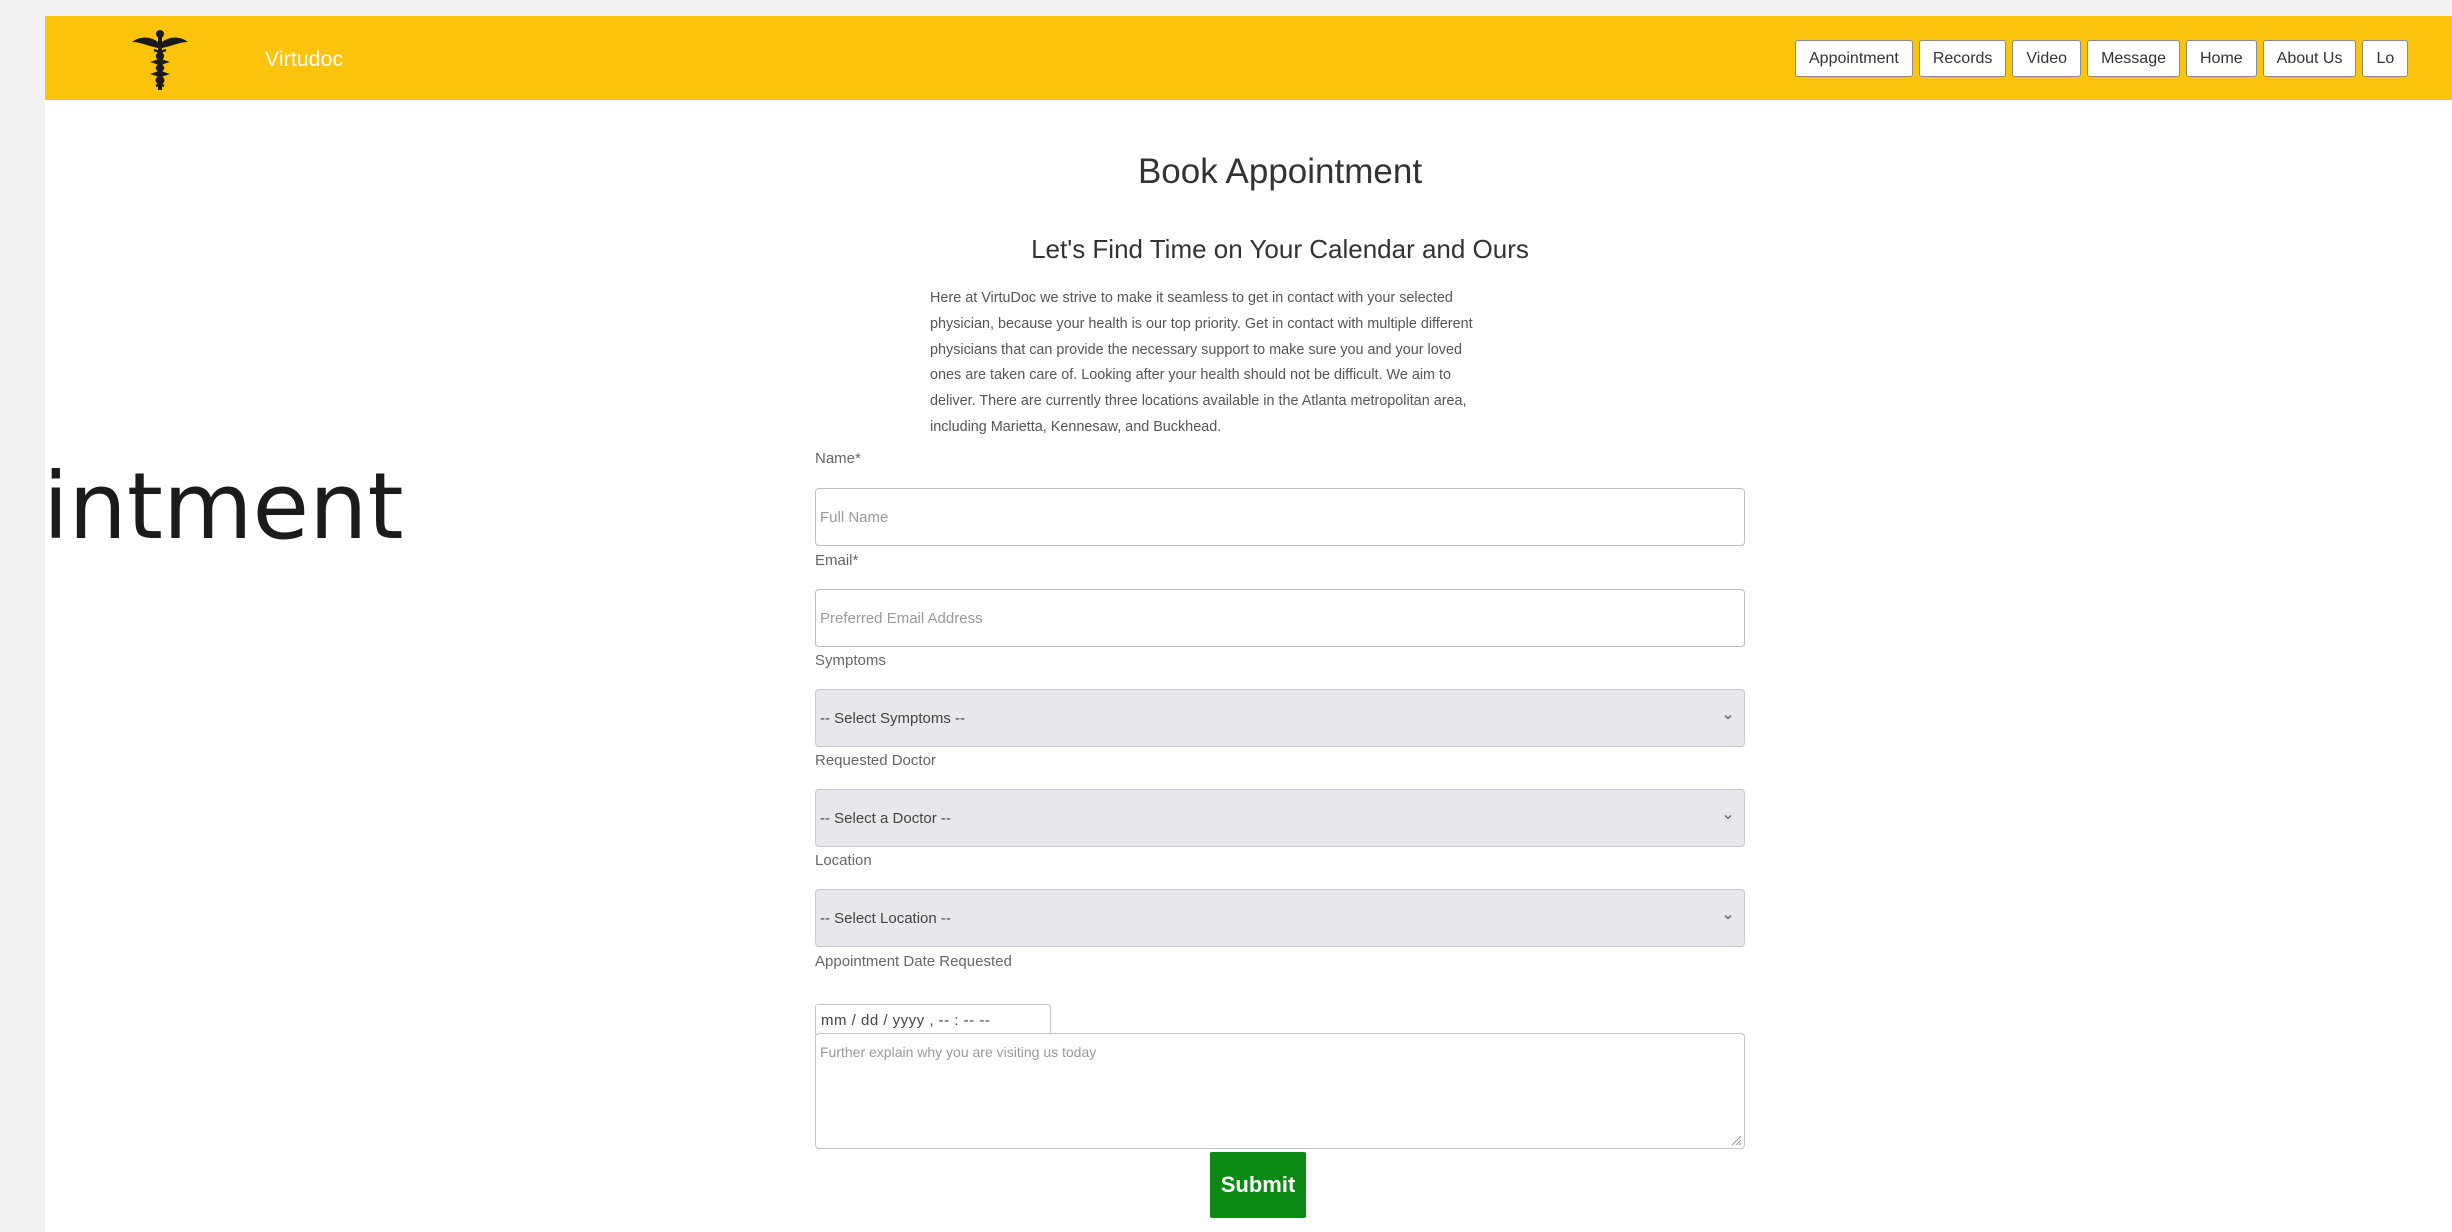 This screenshot has height=1232, width=2452. Describe the element at coordinates (1280, 517) in the screenshot. I see `name-input: Full Name` at that location.